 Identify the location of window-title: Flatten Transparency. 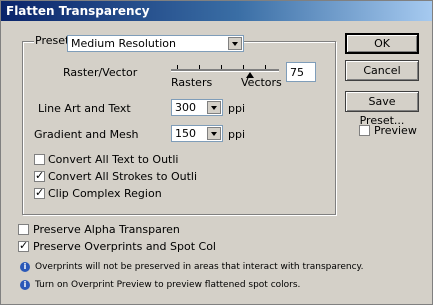
(78, 11).